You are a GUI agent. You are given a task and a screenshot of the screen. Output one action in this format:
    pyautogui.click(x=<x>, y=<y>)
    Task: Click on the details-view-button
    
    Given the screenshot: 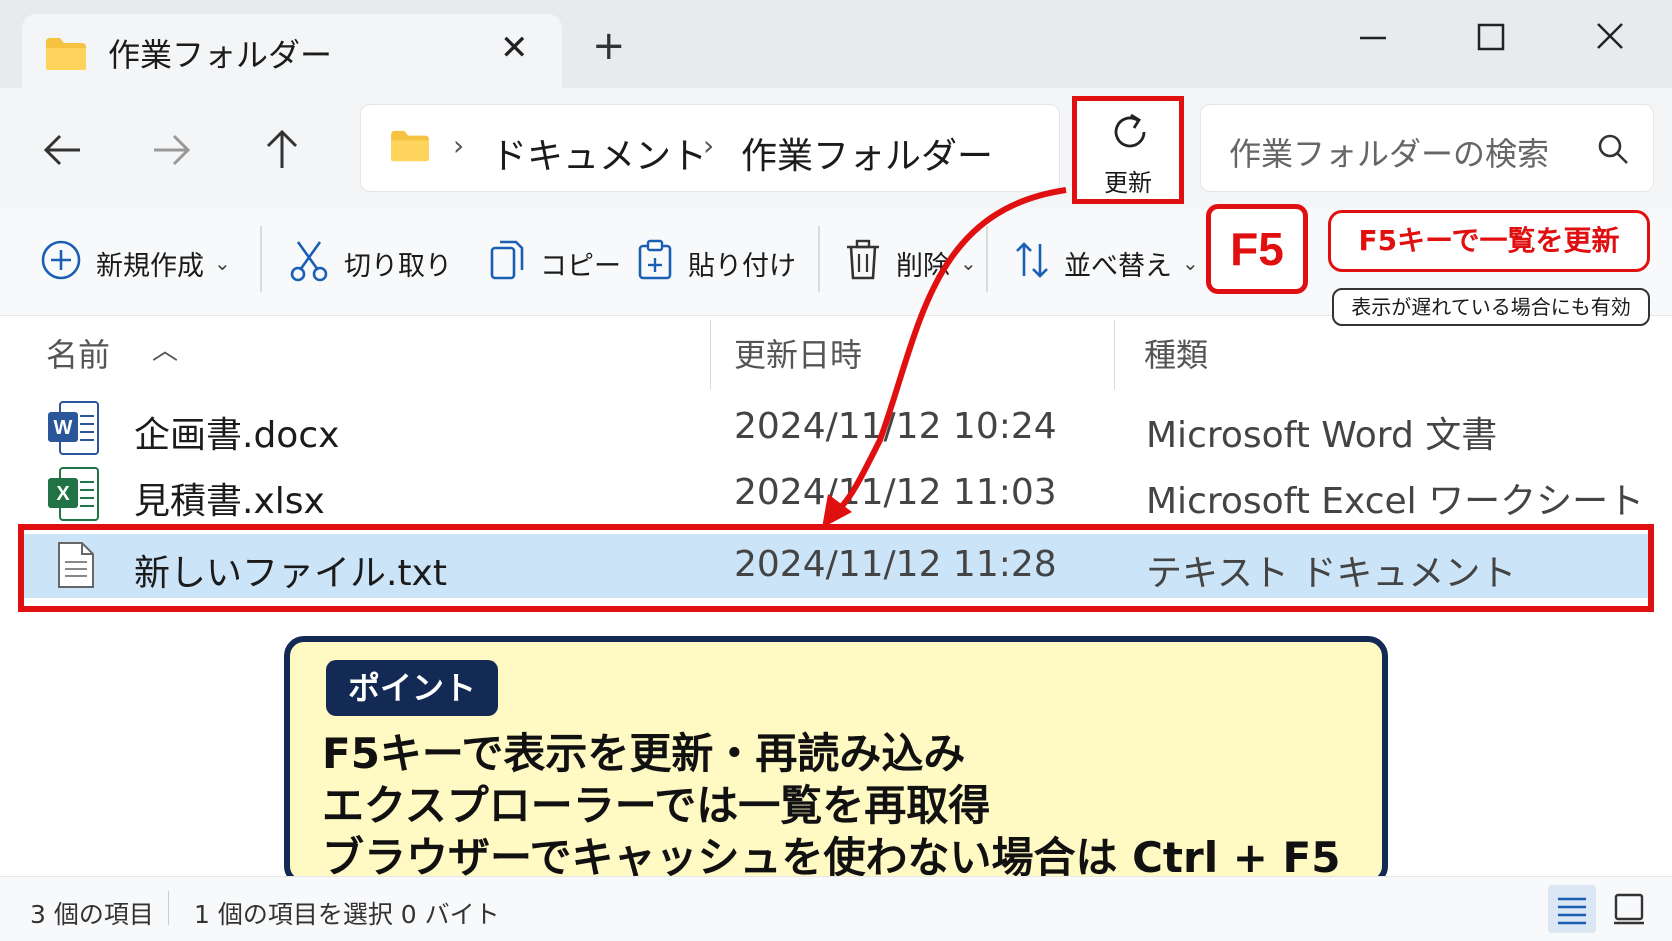 What is the action you would take?
    pyautogui.click(x=1572, y=909)
    